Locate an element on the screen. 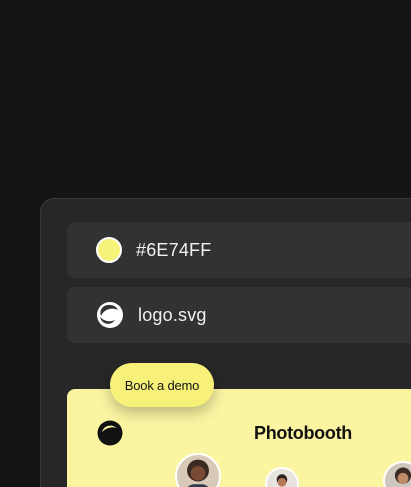 Image resolution: width=411 pixels, height=487 pixels. brand-color-field: #6E74FF is located at coordinates (239, 250).